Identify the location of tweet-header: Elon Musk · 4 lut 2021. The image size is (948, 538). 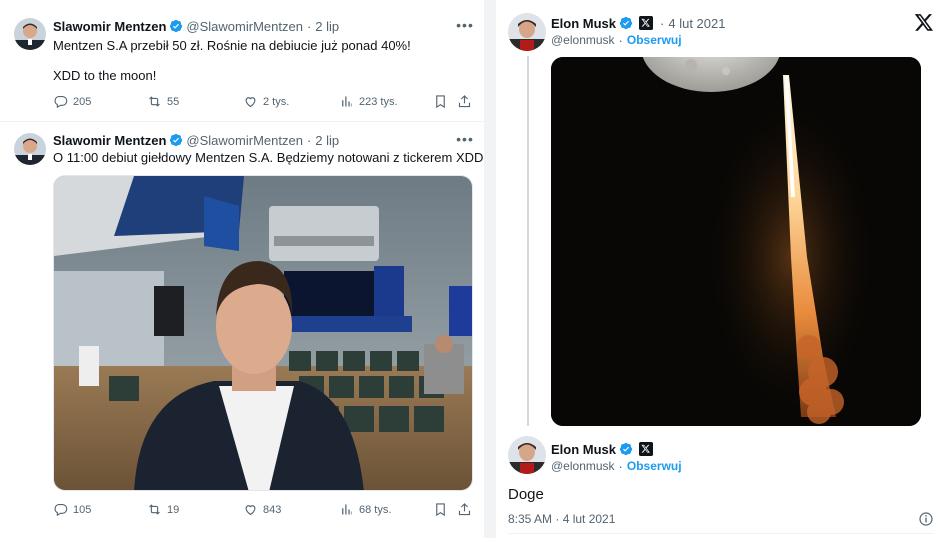
(638, 23).